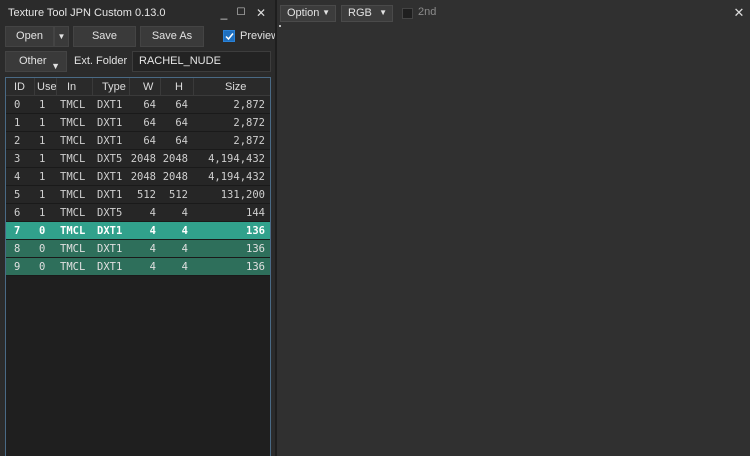  I want to click on maximize-button: ☐, so click(241, 13).